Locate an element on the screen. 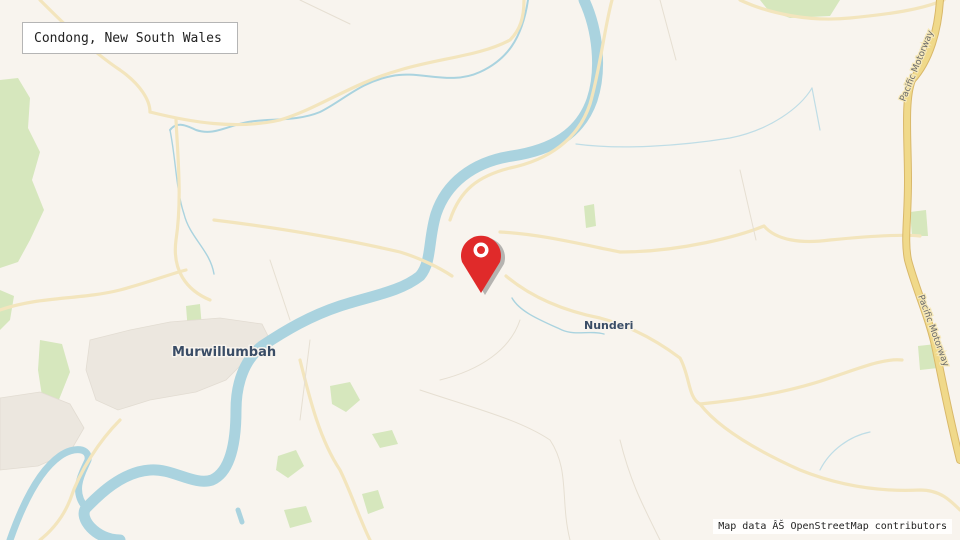 Image resolution: width=960 pixels, height=540 pixels. attribution-text: Map data ÂŠ OpenStreetMap contributors is located at coordinates (832, 526).